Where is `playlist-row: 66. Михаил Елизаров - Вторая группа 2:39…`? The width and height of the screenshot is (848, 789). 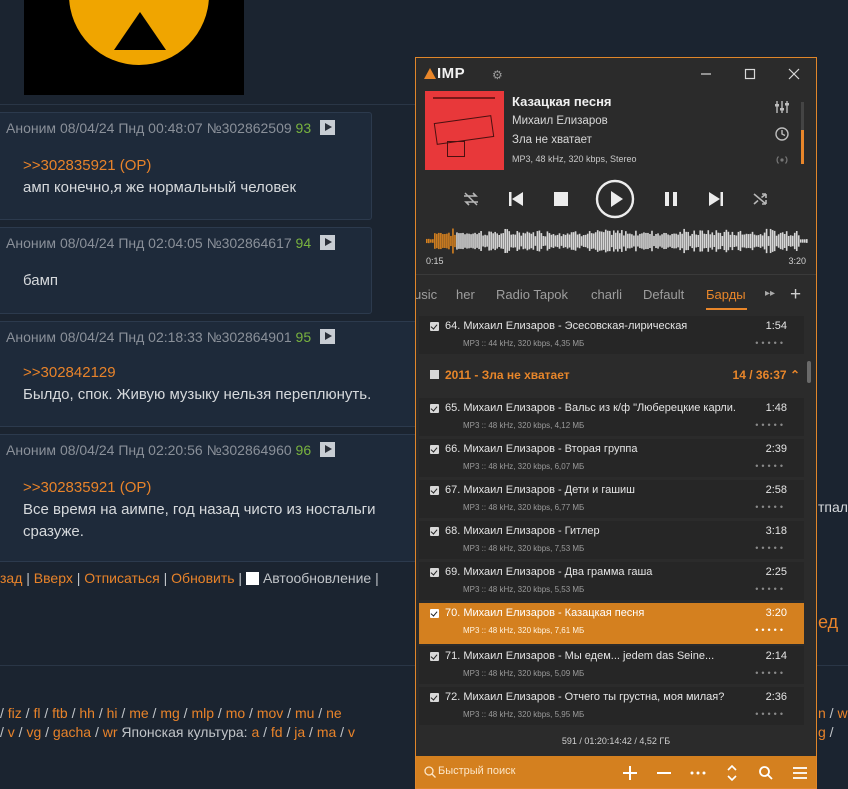
playlist-row: 66. Михаил Елизаров - Вторая группа 2:39… is located at coordinates (611, 458).